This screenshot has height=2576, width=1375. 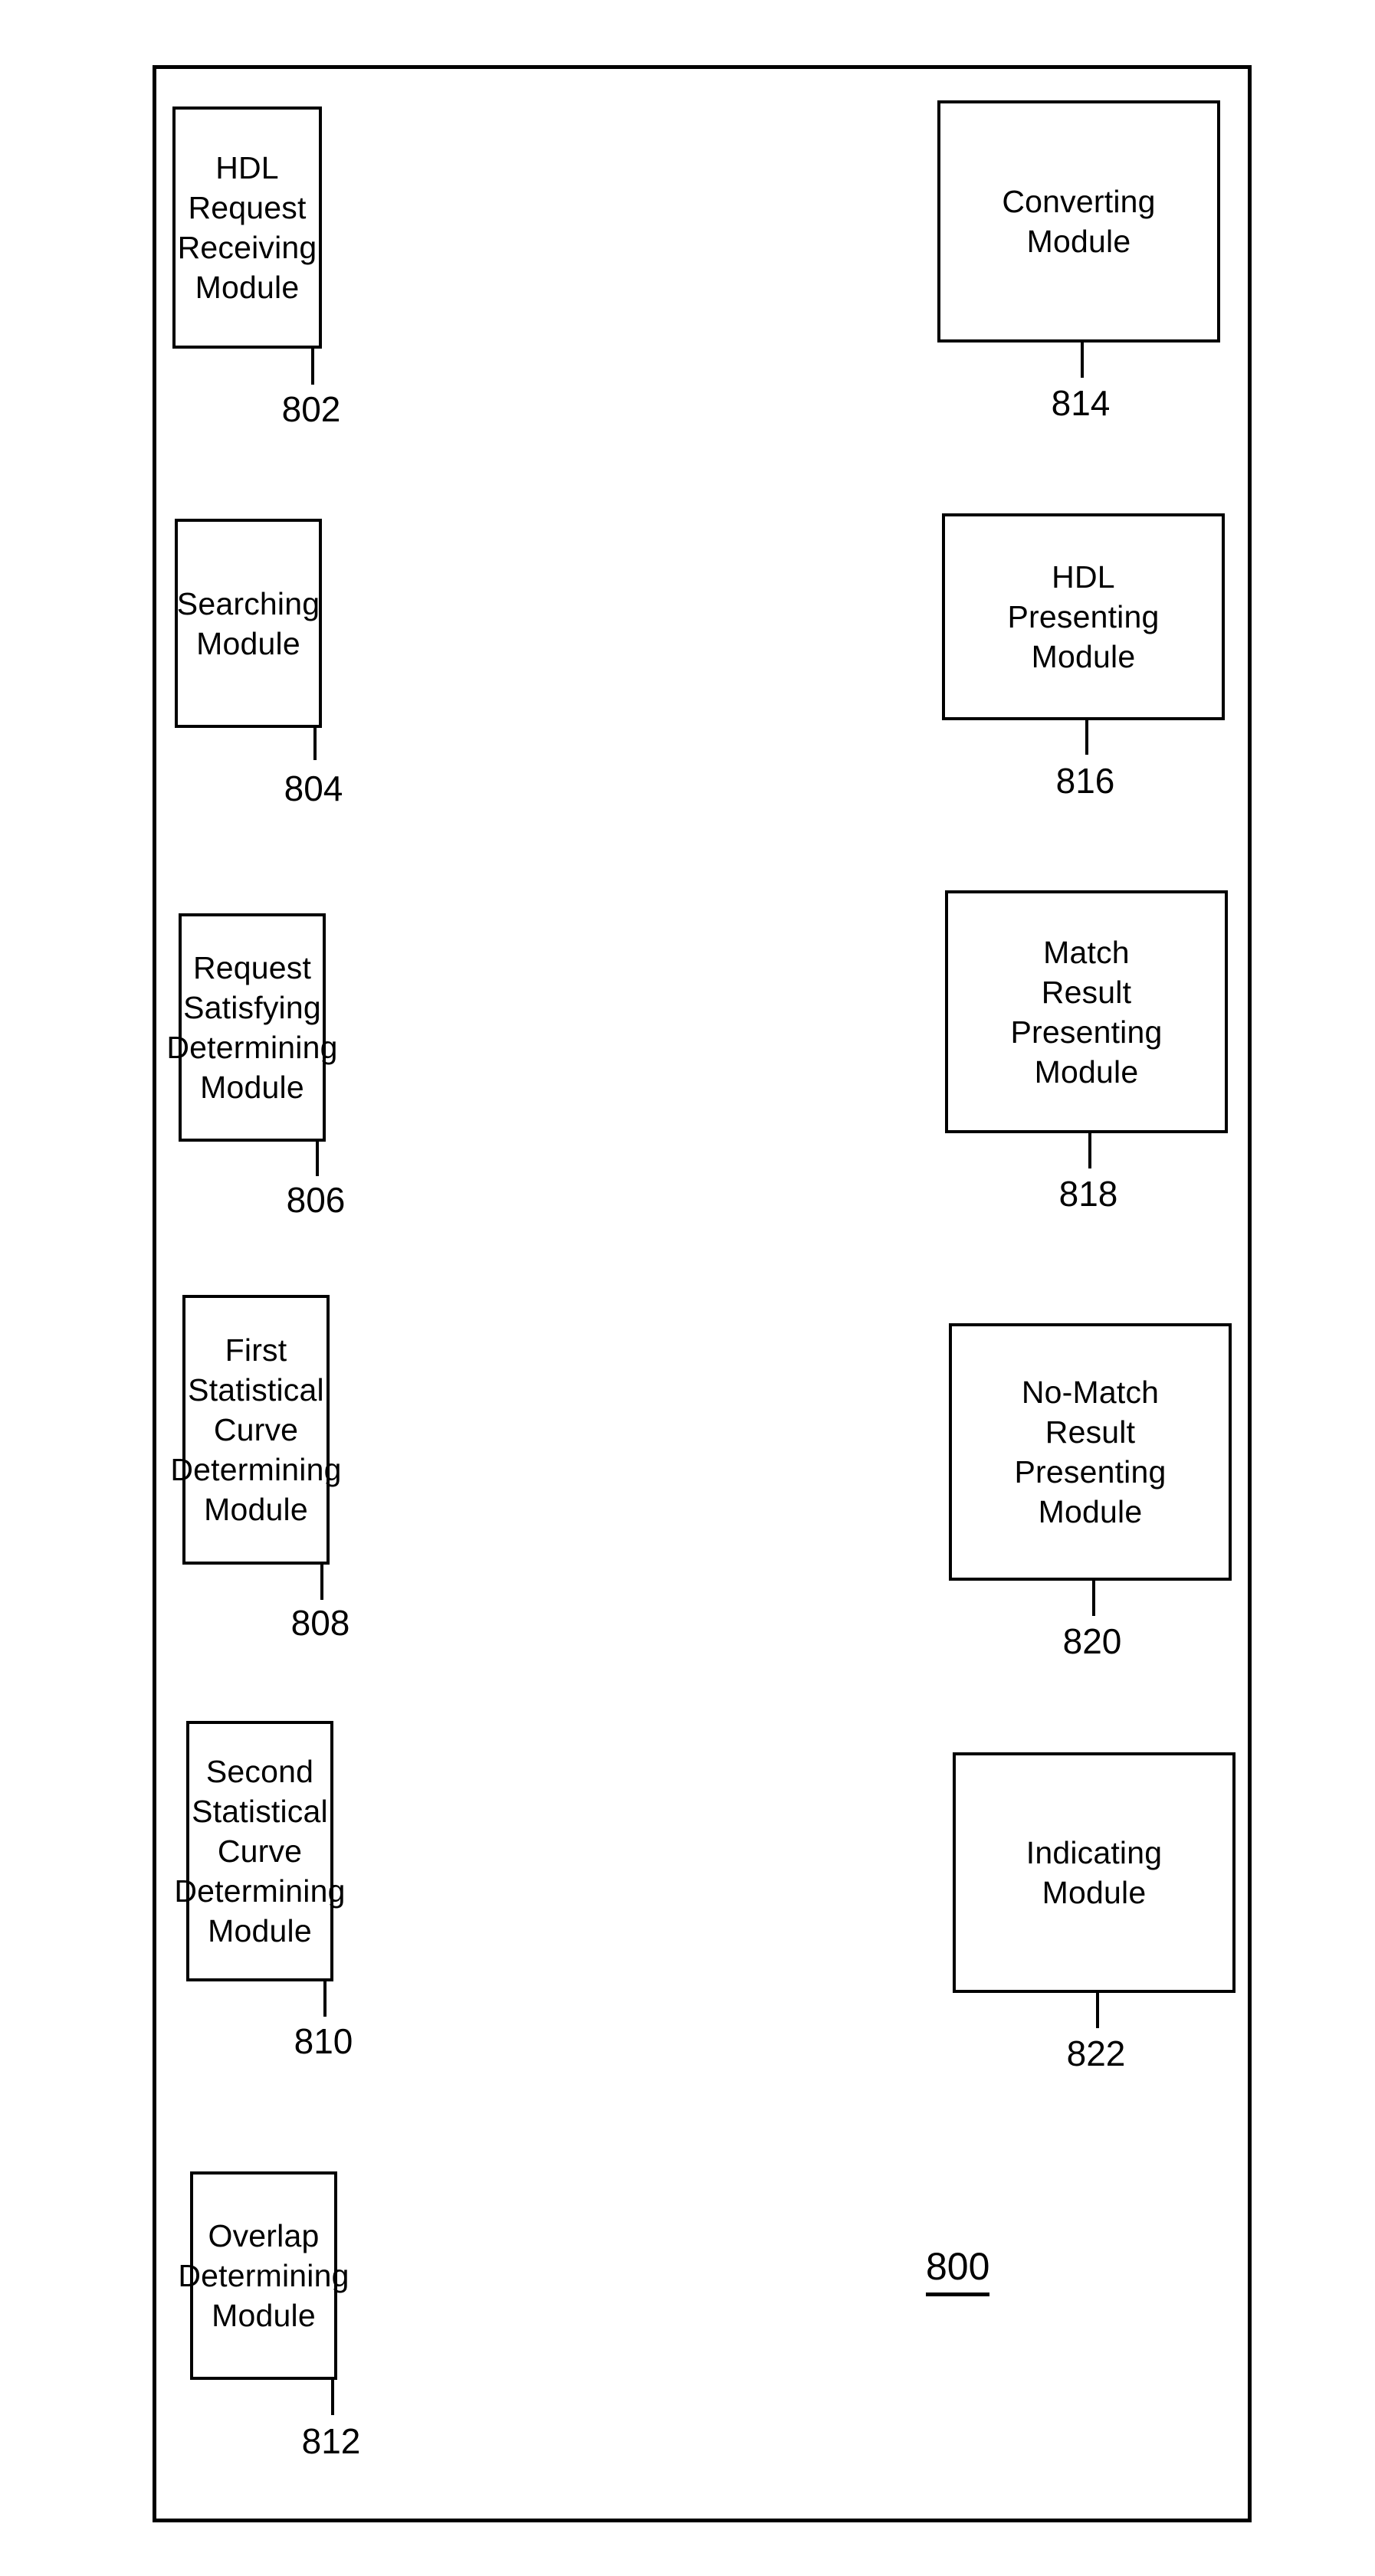 What do you see at coordinates (320, 1623) in the screenshot?
I see `ref-numeral-808: 808` at bounding box center [320, 1623].